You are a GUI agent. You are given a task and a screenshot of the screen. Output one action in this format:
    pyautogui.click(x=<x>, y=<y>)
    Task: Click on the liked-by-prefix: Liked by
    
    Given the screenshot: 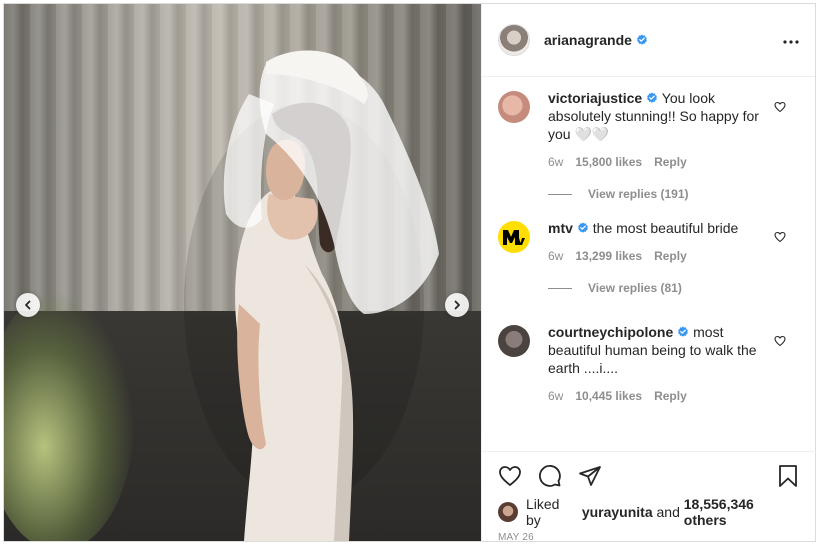 What is the action you would take?
    pyautogui.click(x=543, y=512)
    